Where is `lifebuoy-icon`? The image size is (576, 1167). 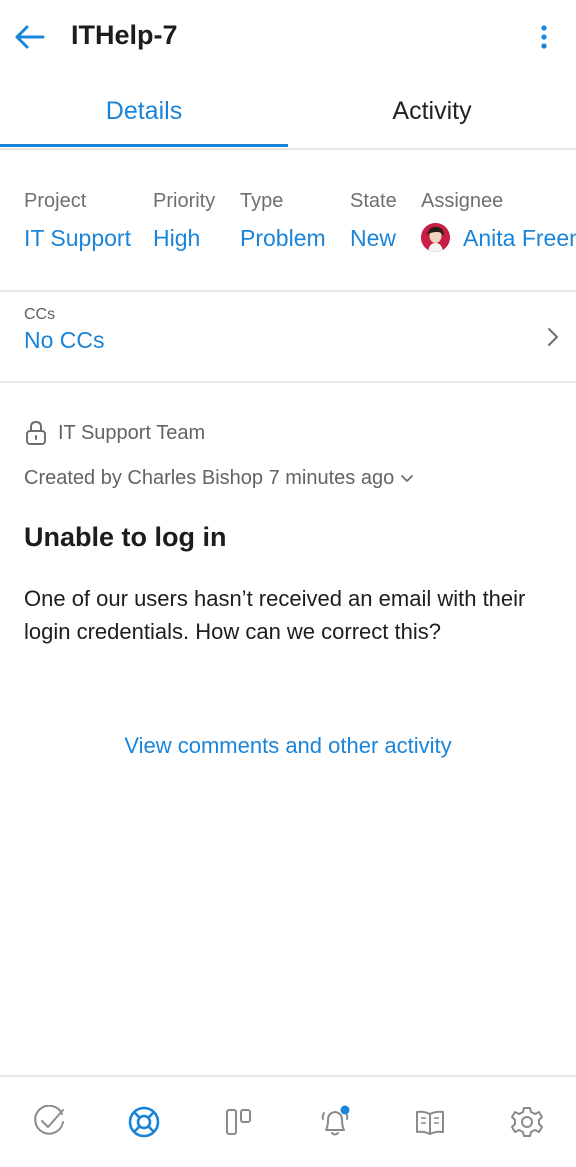 lifebuoy-icon is located at coordinates (144, 1122).